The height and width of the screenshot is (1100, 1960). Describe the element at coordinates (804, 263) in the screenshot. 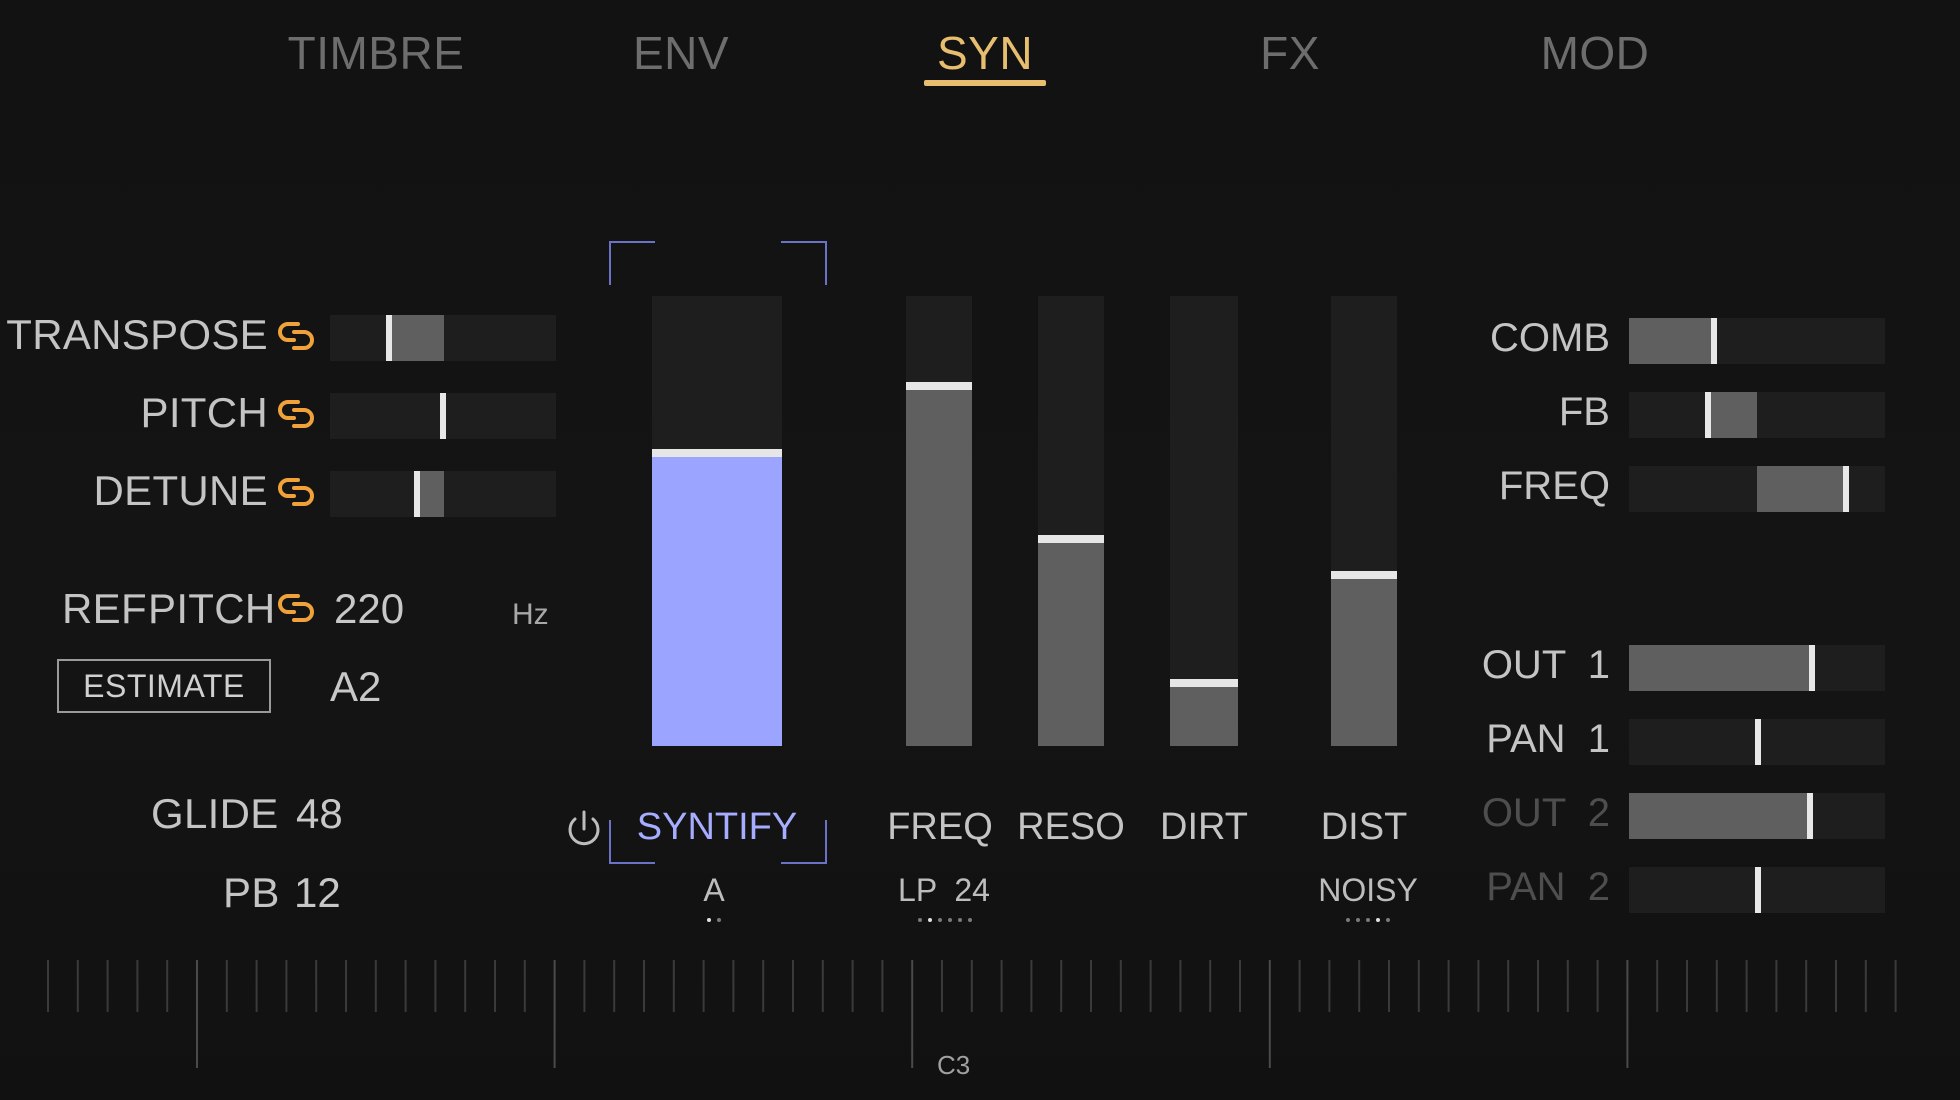

I see `selection-bracket-tr` at that location.